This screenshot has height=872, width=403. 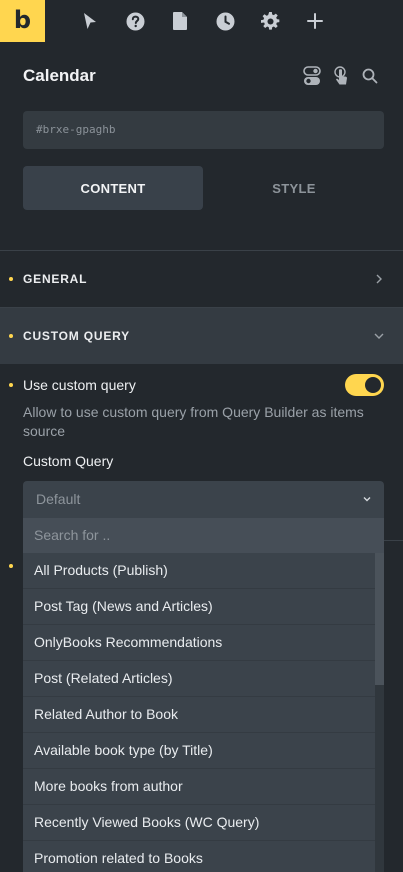 What do you see at coordinates (379, 619) in the screenshot?
I see `scrollbar-thumb` at bounding box center [379, 619].